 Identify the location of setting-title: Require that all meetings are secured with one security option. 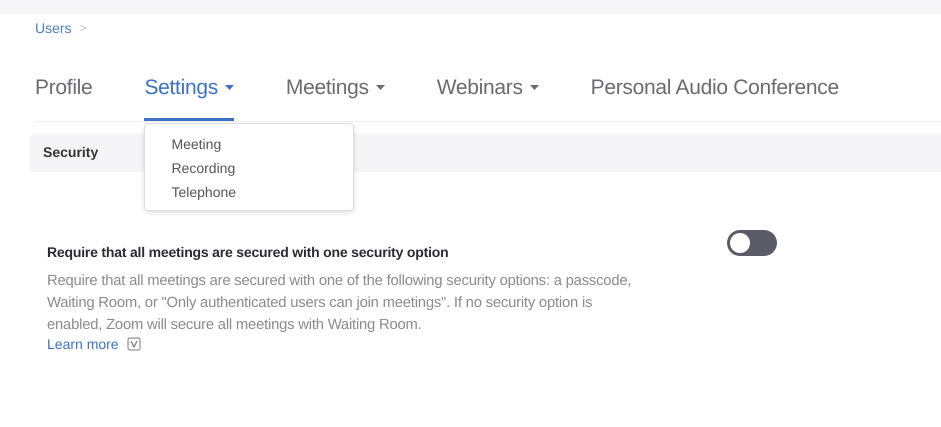
(248, 252).